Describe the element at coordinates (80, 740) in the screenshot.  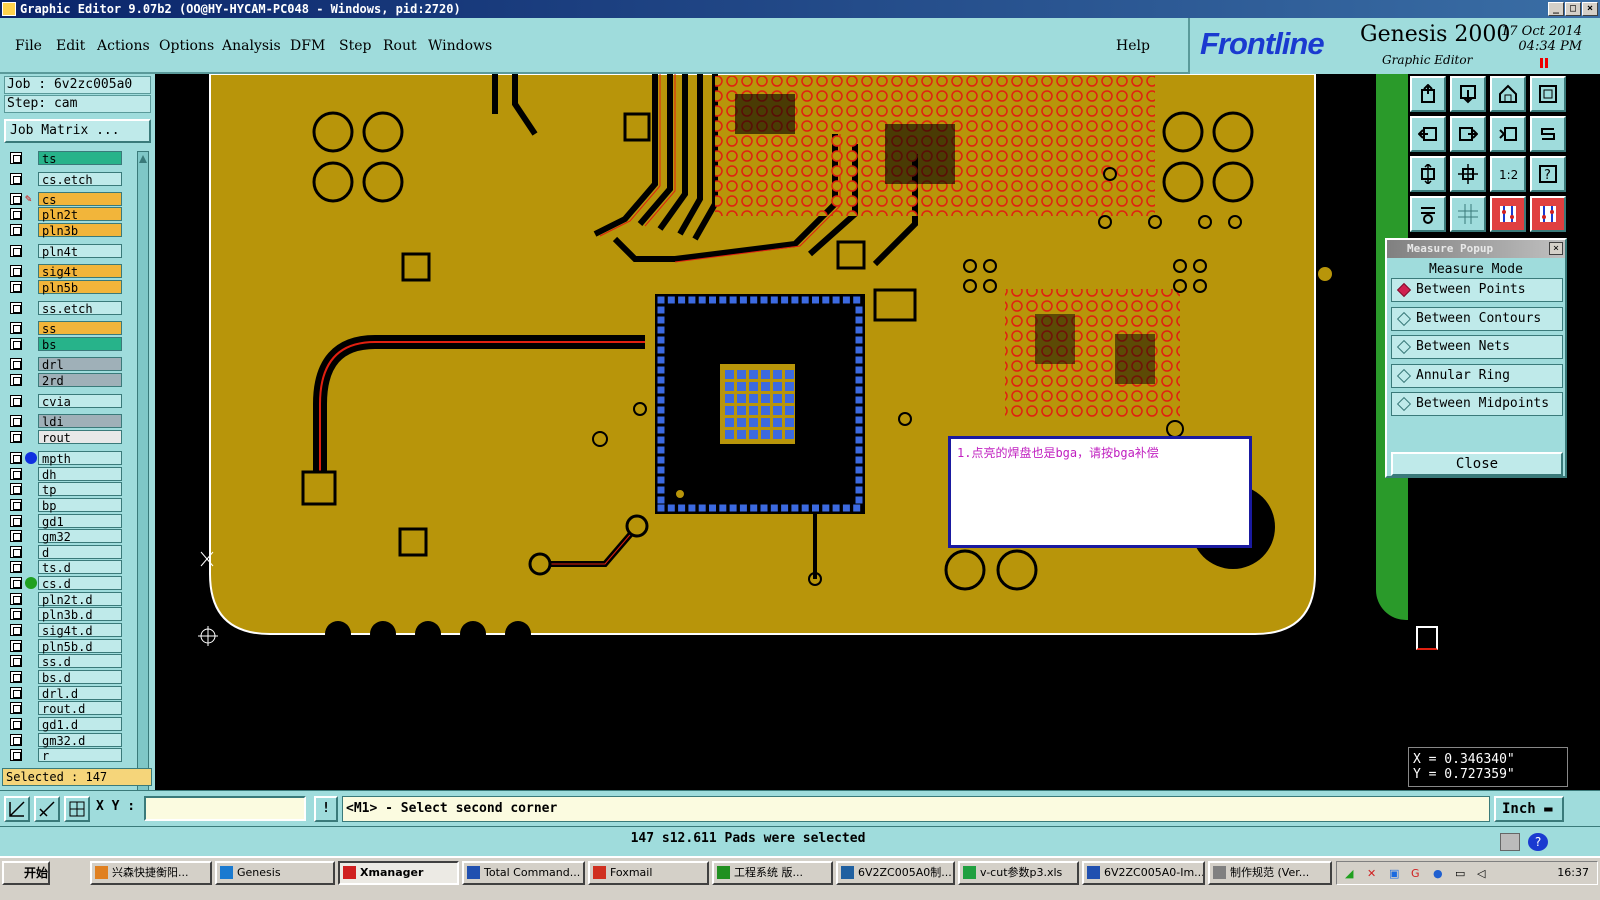
I see `layer-name: gm32.d` at that location.